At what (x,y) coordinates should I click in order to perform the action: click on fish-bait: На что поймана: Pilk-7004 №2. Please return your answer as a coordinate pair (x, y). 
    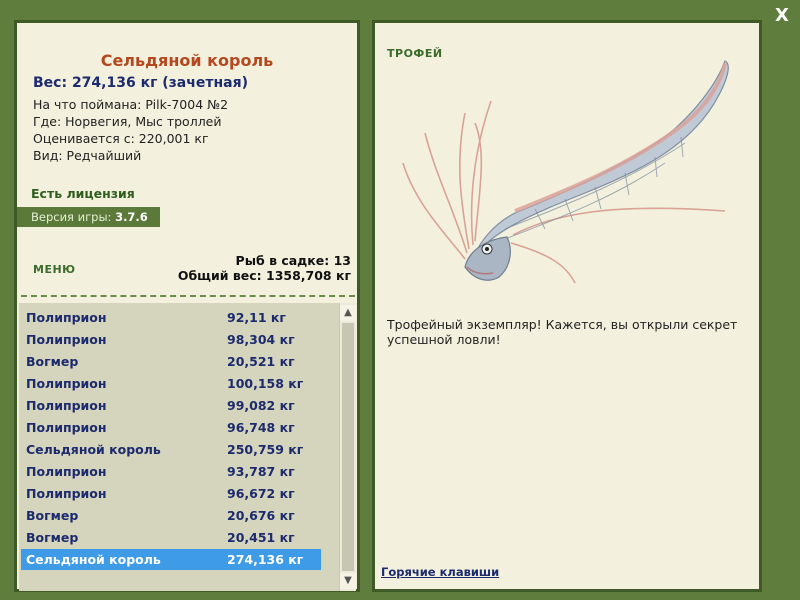
    Looking at the image, I should click on (131, 104).